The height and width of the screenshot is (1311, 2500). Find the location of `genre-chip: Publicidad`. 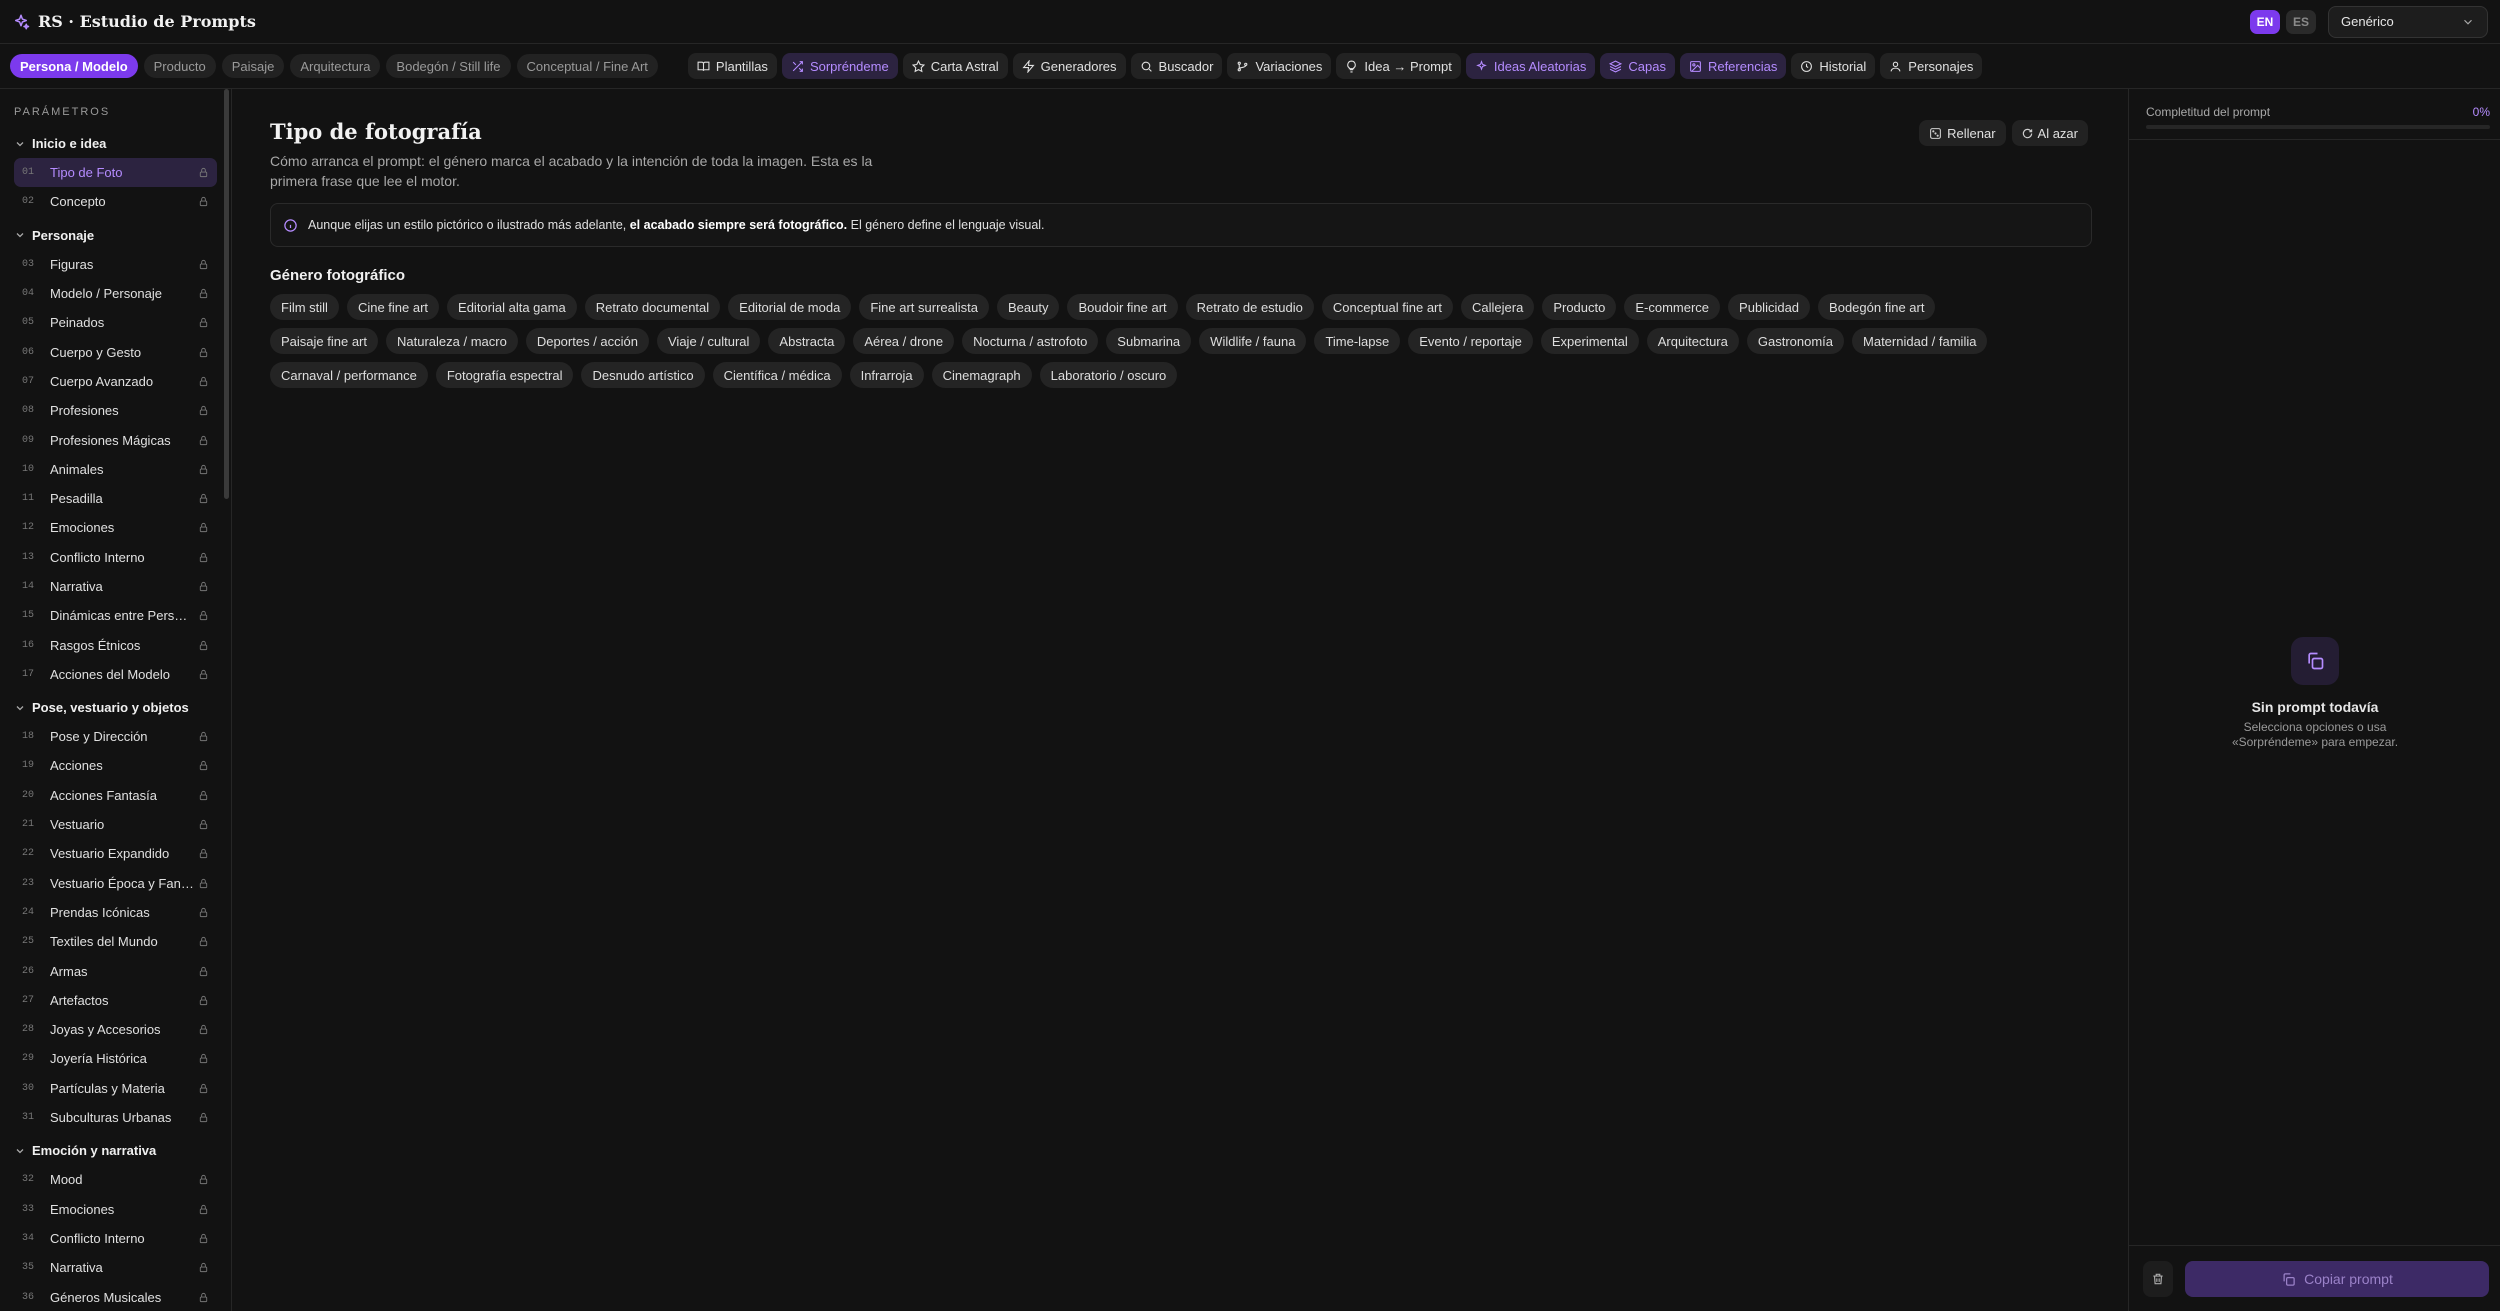

genre-chip: Publicidad is located at coordinates (1769, 307).